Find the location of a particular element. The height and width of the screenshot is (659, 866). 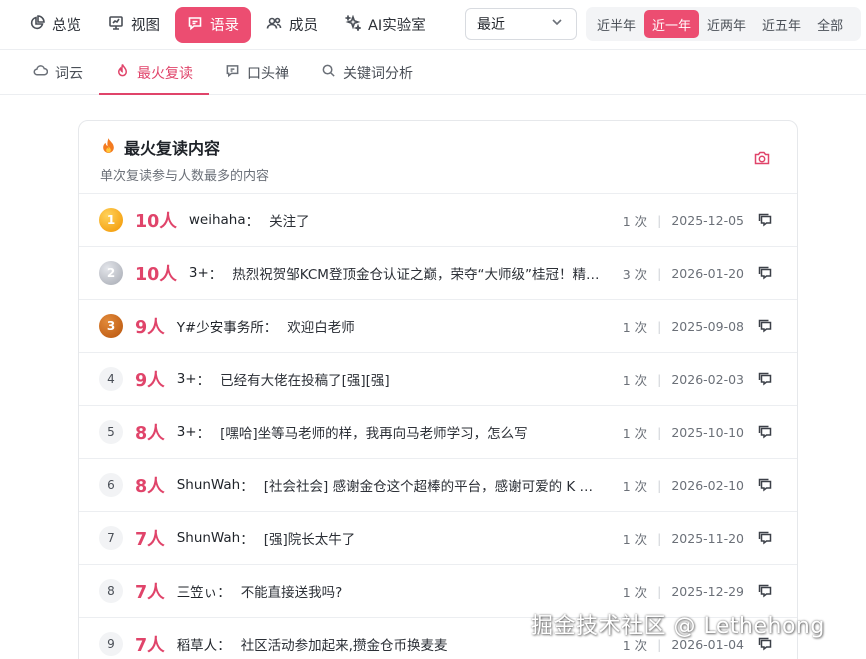

rank-badge: 5 is located at coordinates (111, 432).